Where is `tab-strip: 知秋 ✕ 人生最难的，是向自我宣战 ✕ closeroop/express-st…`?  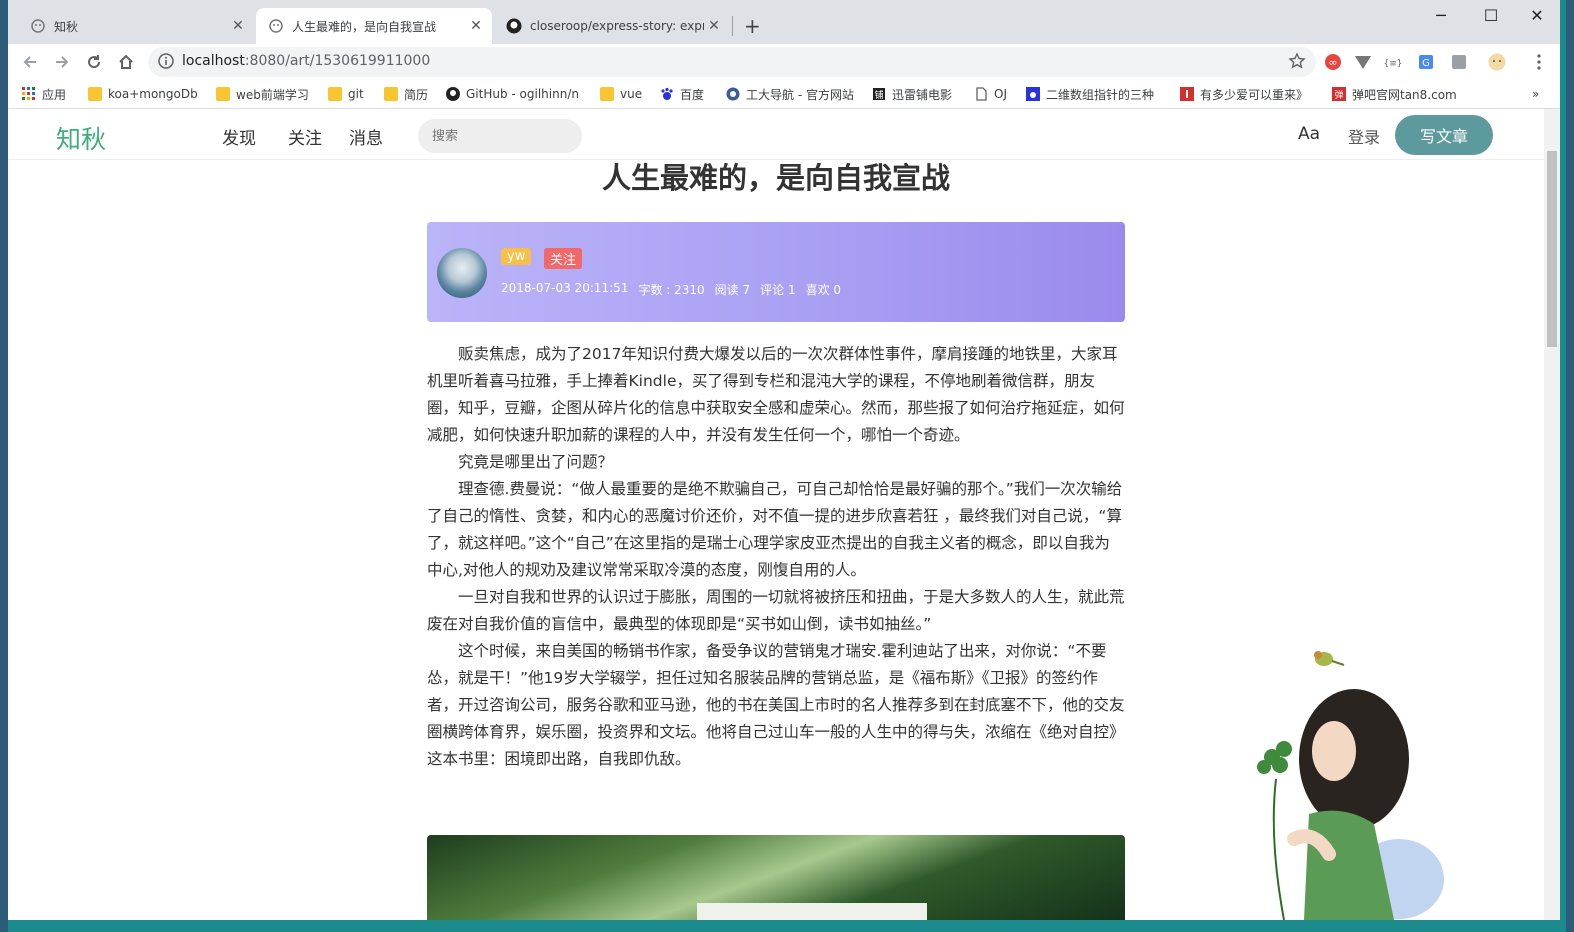
tab-strip: 知秋 ✕ 人生最难的，是向自我宣战 ✕ closeroop/express-st… is located at coordinates (784, 22).